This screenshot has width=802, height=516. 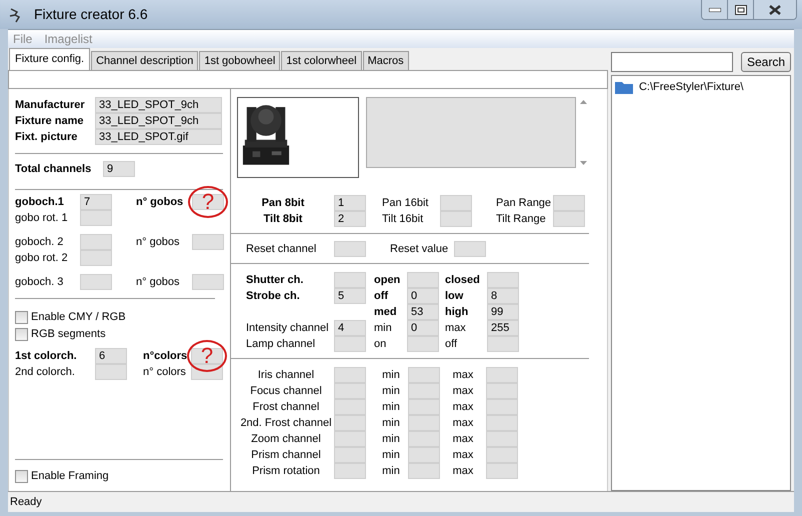 I want to click on tree-item: C:\FreeStyler\Fixture\, so click(x=691, y=87).